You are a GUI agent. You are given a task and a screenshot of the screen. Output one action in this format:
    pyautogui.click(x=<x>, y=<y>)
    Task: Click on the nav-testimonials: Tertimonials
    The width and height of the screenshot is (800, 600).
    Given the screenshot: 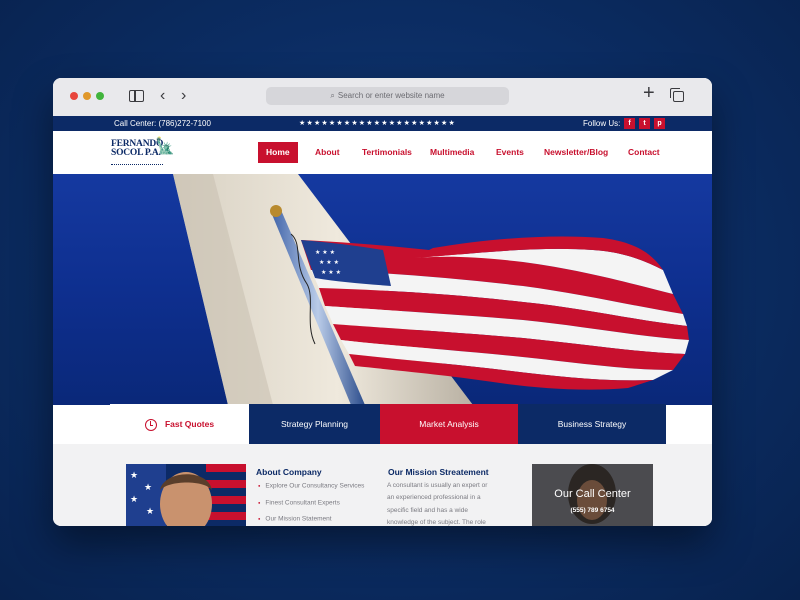 What is the action you would take?
    pyautogui.click(x=387, y=152)
    